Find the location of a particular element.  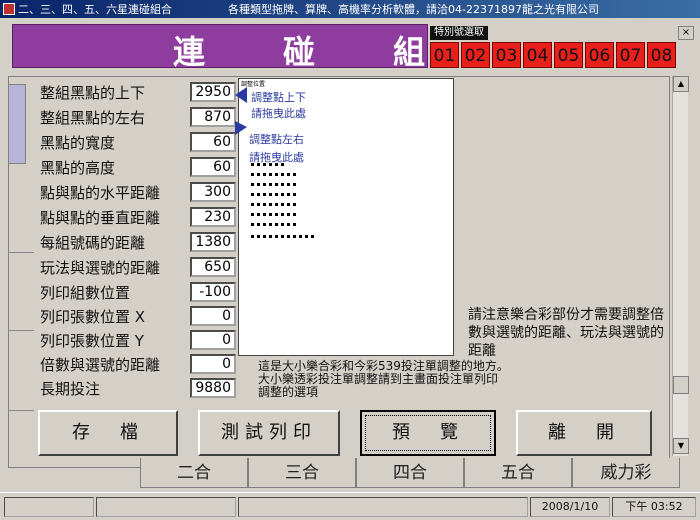

app-icon is located at coordinates (9, 9).